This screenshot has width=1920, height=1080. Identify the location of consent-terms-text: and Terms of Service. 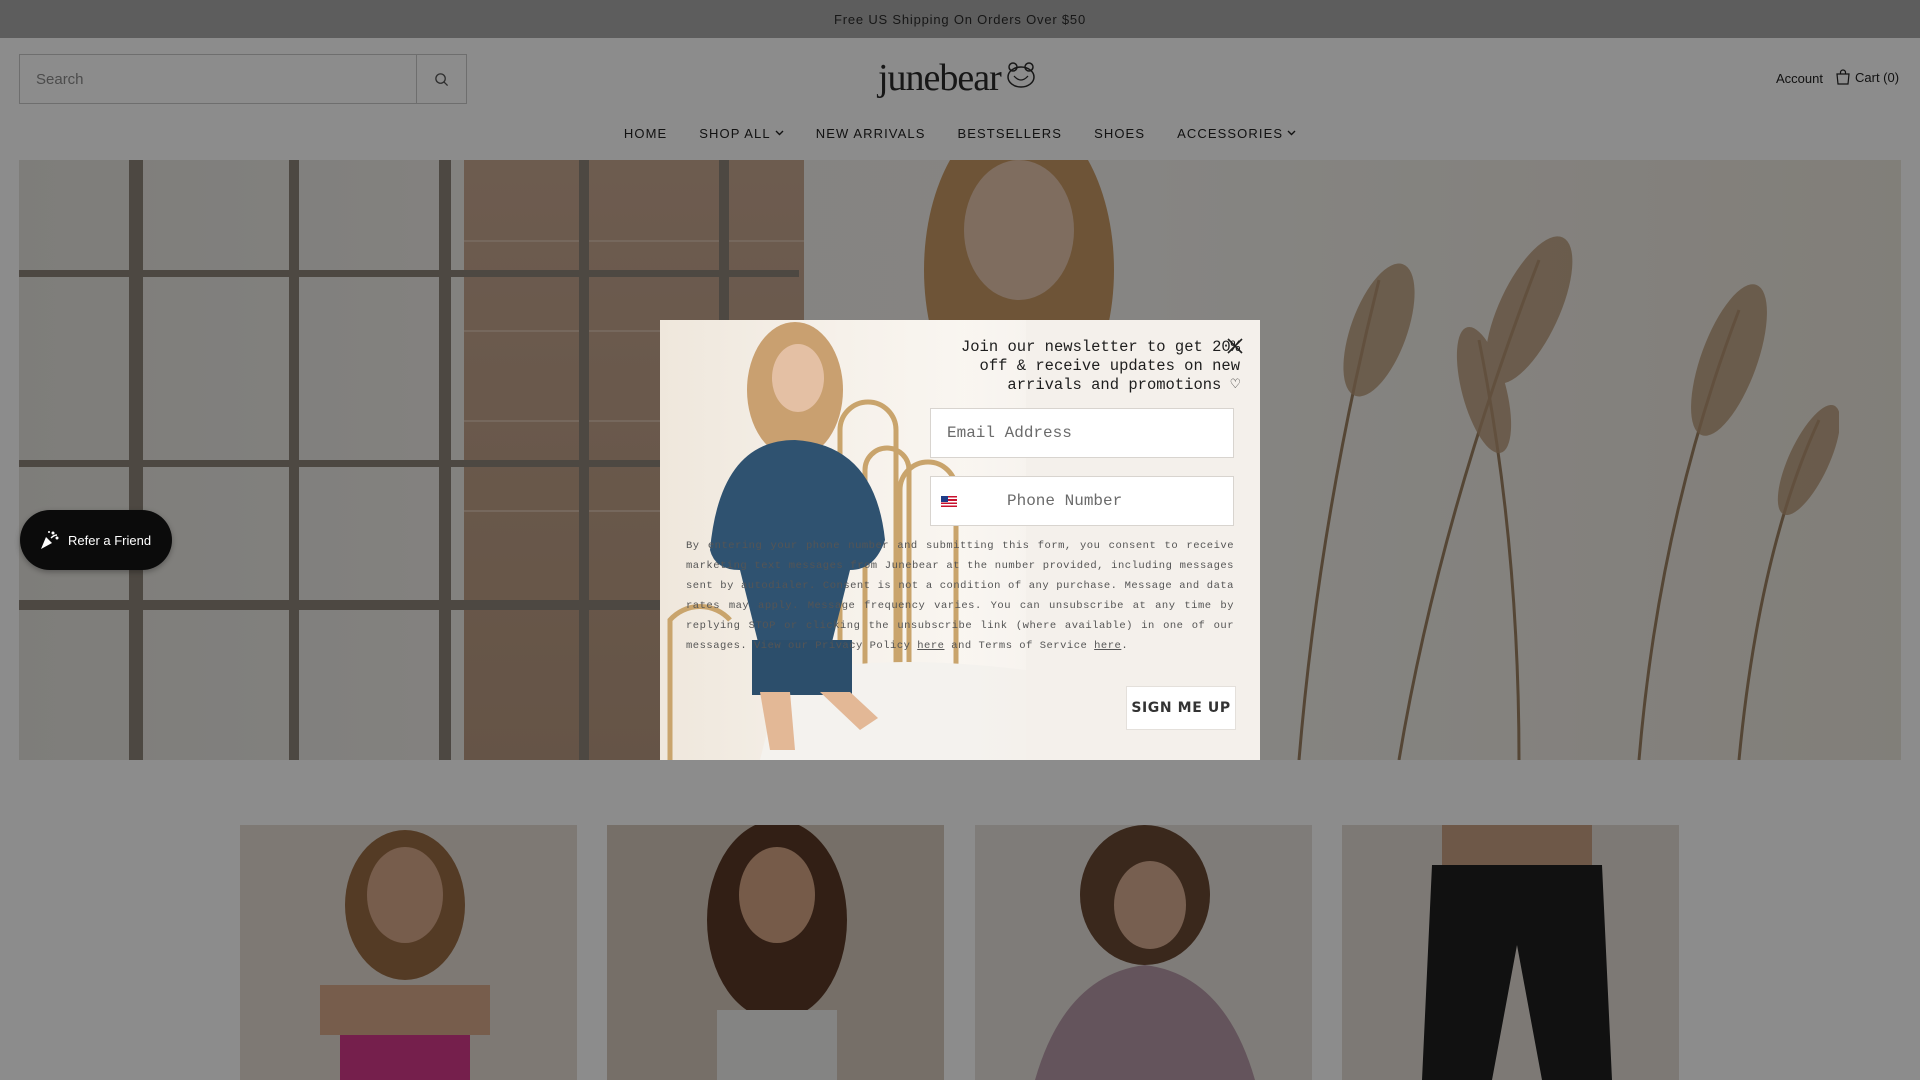
(1019, 646).